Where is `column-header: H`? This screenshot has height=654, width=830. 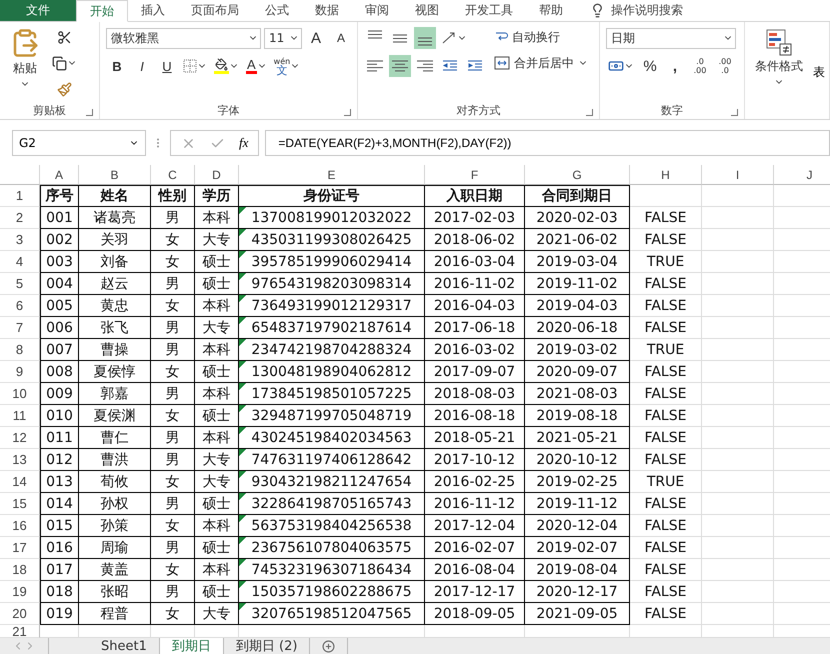
column-header: H is located at coordinates (666, 175).